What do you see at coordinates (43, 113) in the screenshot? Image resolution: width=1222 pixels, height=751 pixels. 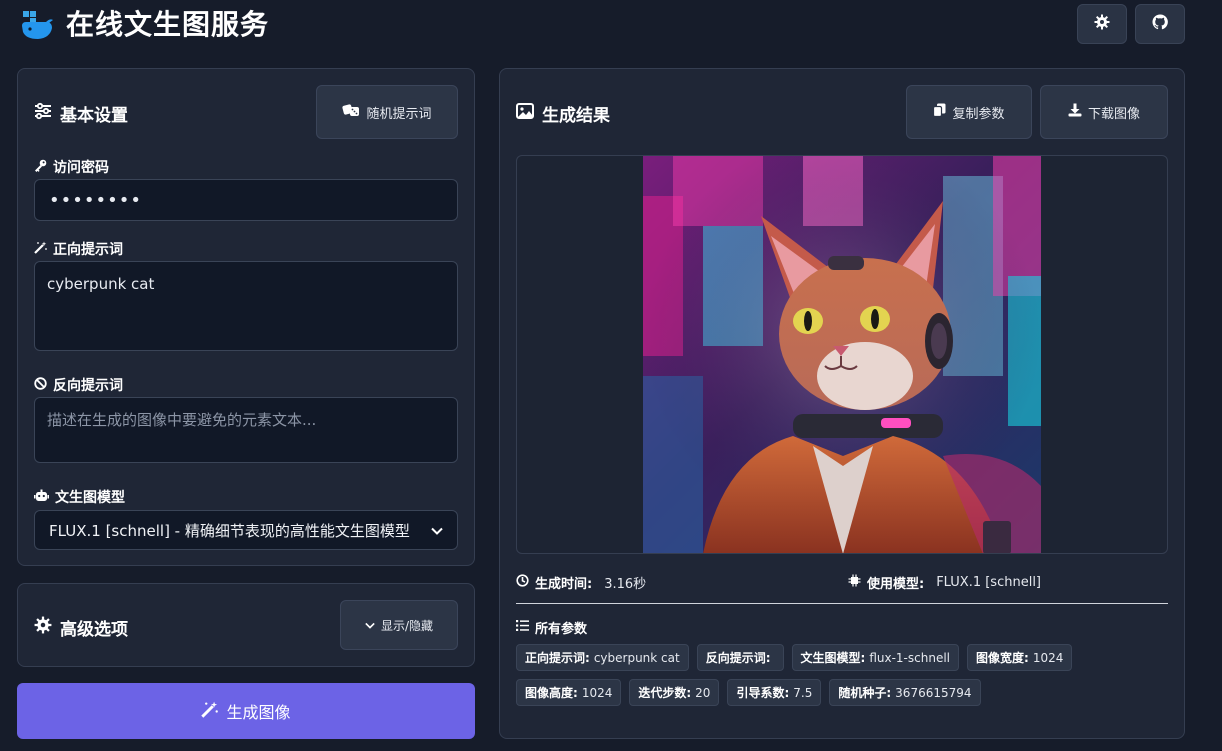 I see `sliders-icon` at bounding box center [43, 113].